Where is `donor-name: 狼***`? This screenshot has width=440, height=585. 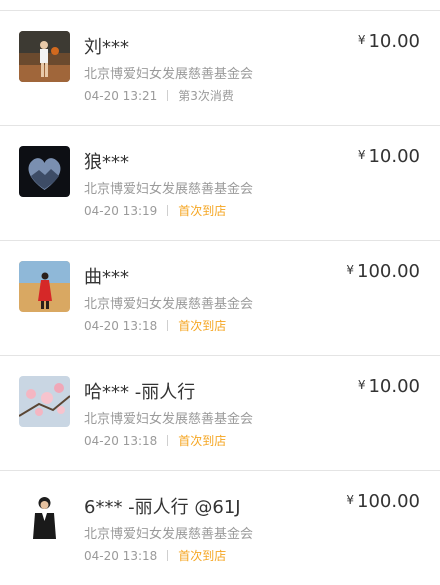
donor-name: 狼*** is located at coordinates (106, 162).